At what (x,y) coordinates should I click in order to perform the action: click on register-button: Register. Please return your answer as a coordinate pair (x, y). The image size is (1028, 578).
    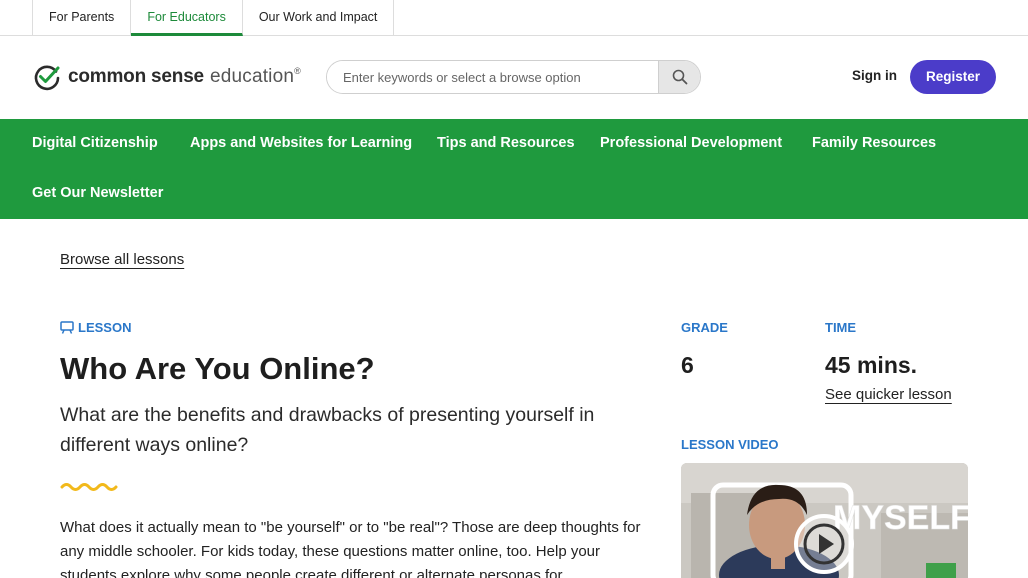
    Looking at the image, I should click on (953, 77).